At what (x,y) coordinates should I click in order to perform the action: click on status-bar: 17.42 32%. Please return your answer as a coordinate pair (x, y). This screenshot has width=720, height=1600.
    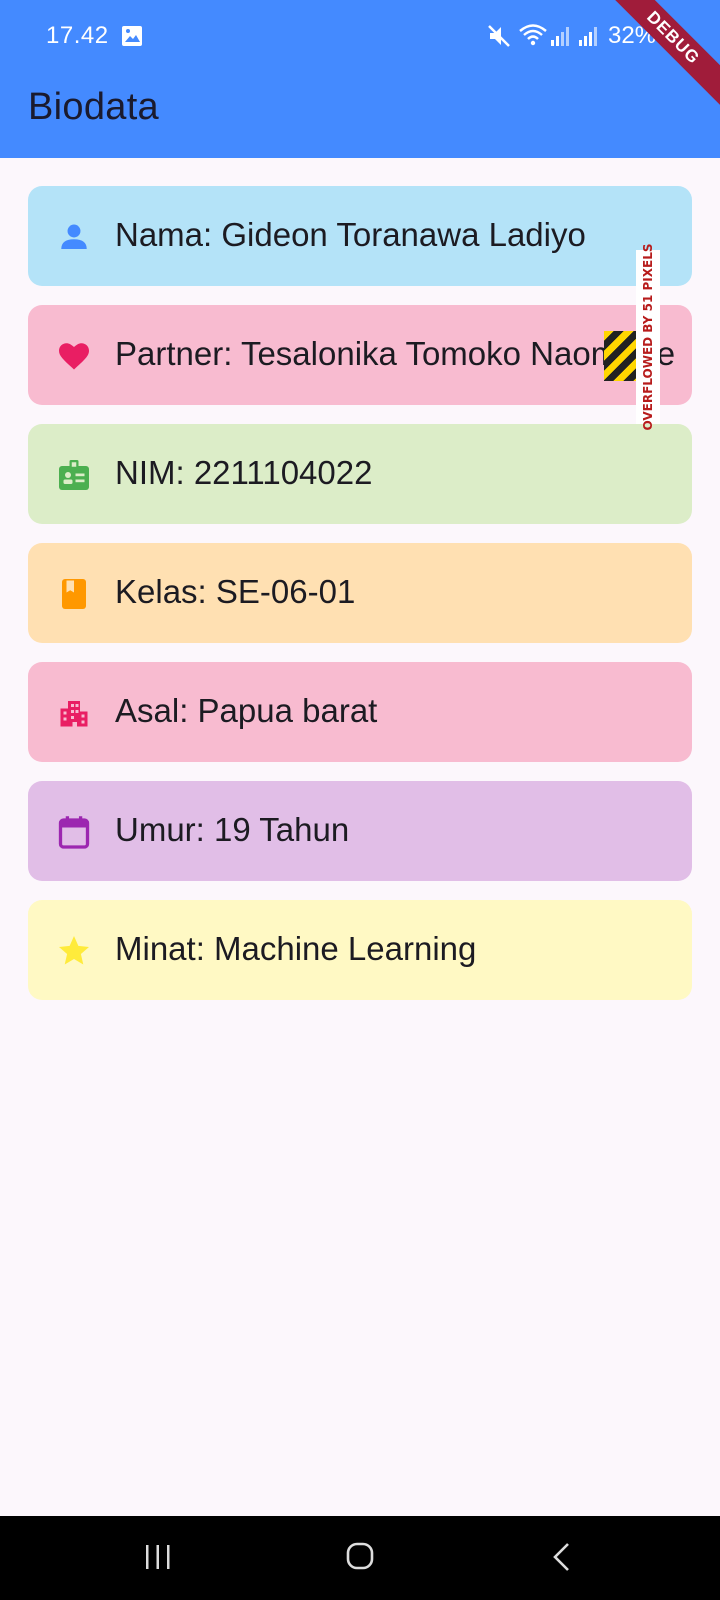
    Looking at the image, I should click on (360, 35).